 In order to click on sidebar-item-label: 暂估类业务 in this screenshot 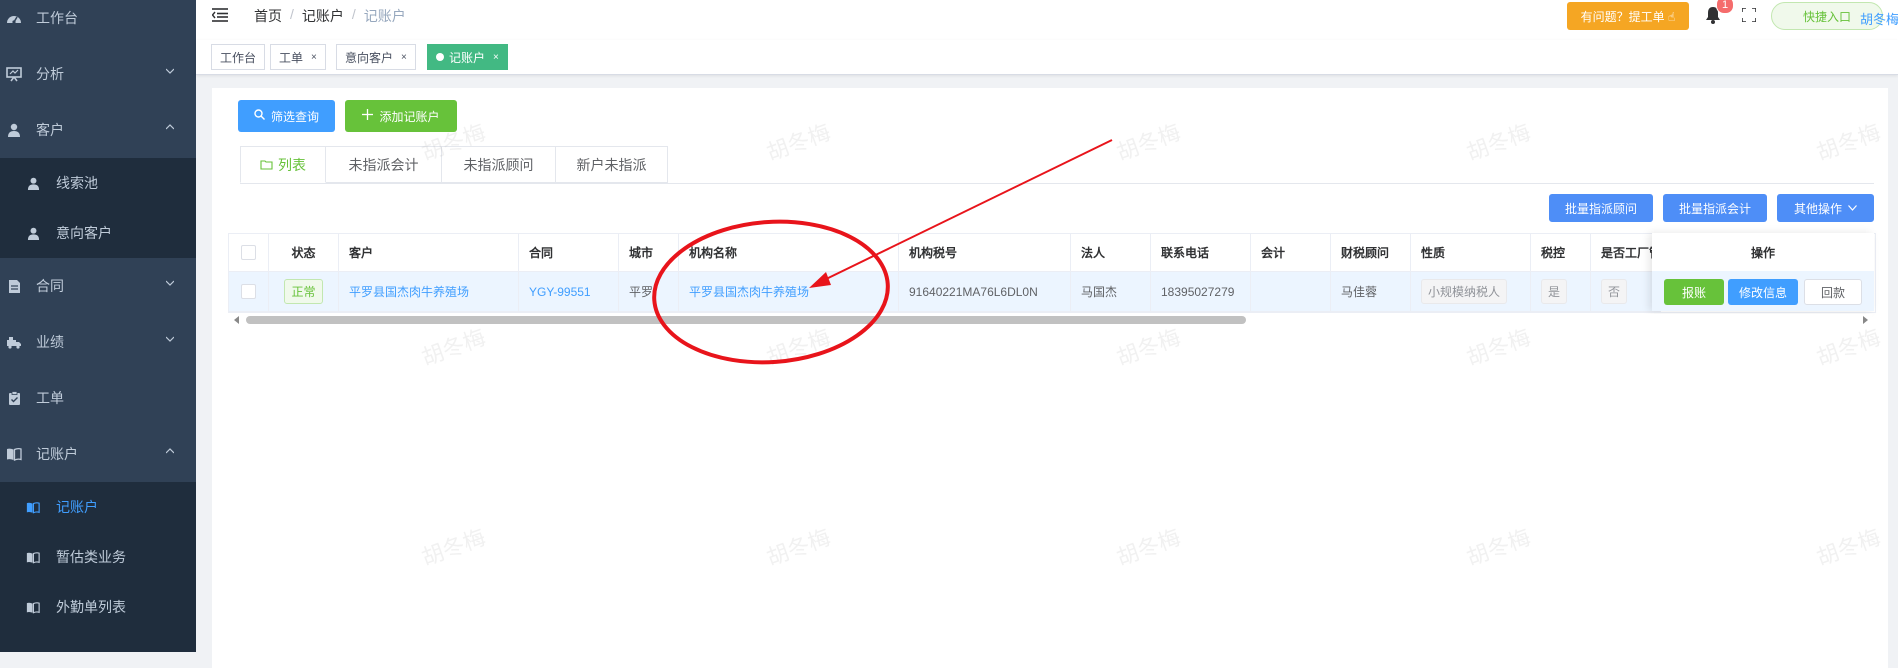, I will do `click(91, 557)`.